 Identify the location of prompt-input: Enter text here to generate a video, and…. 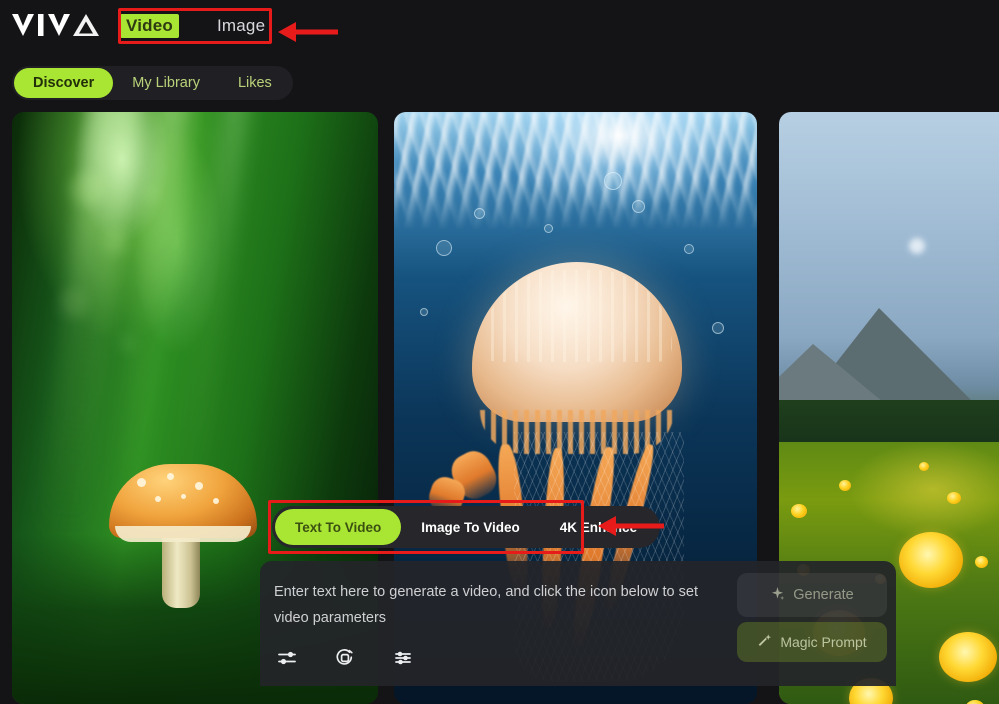
(503, 605).